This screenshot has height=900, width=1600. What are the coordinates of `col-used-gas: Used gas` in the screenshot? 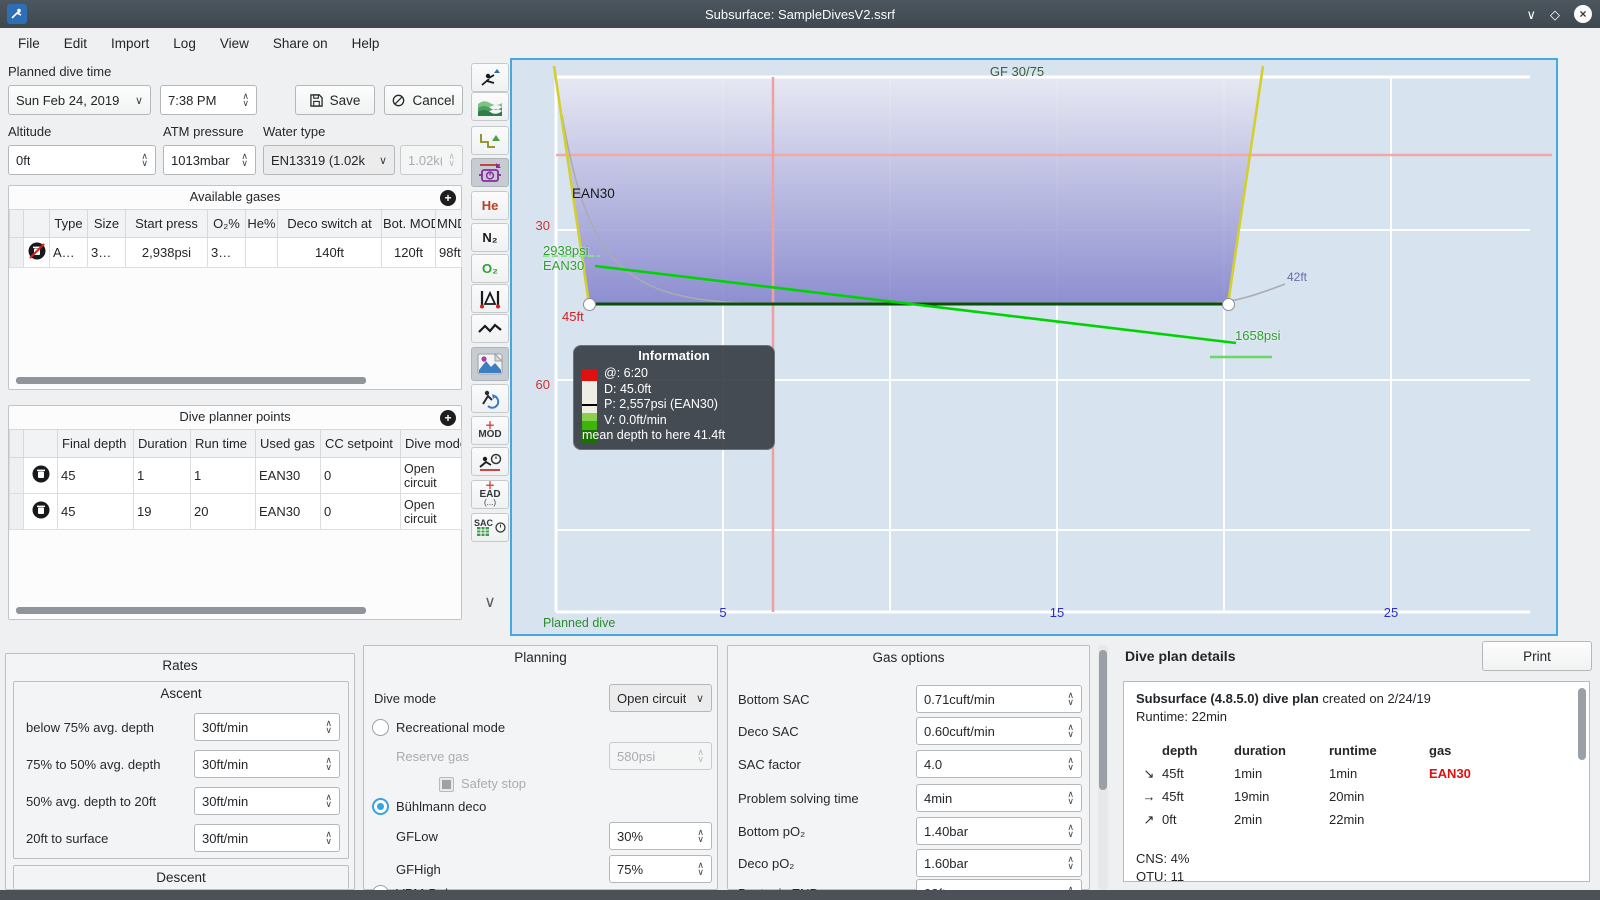 It's located at (288, 443).